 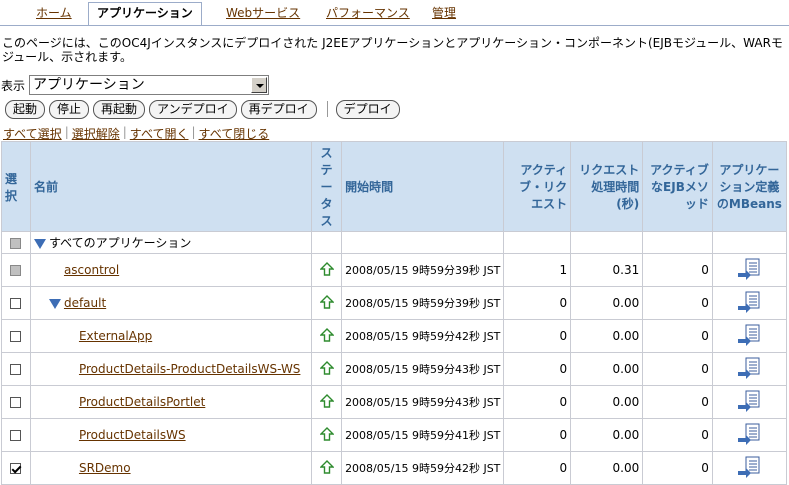 What do you see at coordinates (89, 85) in the screenshot?
I see `view-select-value: アプリケーション` at bounding box center [89, 85].